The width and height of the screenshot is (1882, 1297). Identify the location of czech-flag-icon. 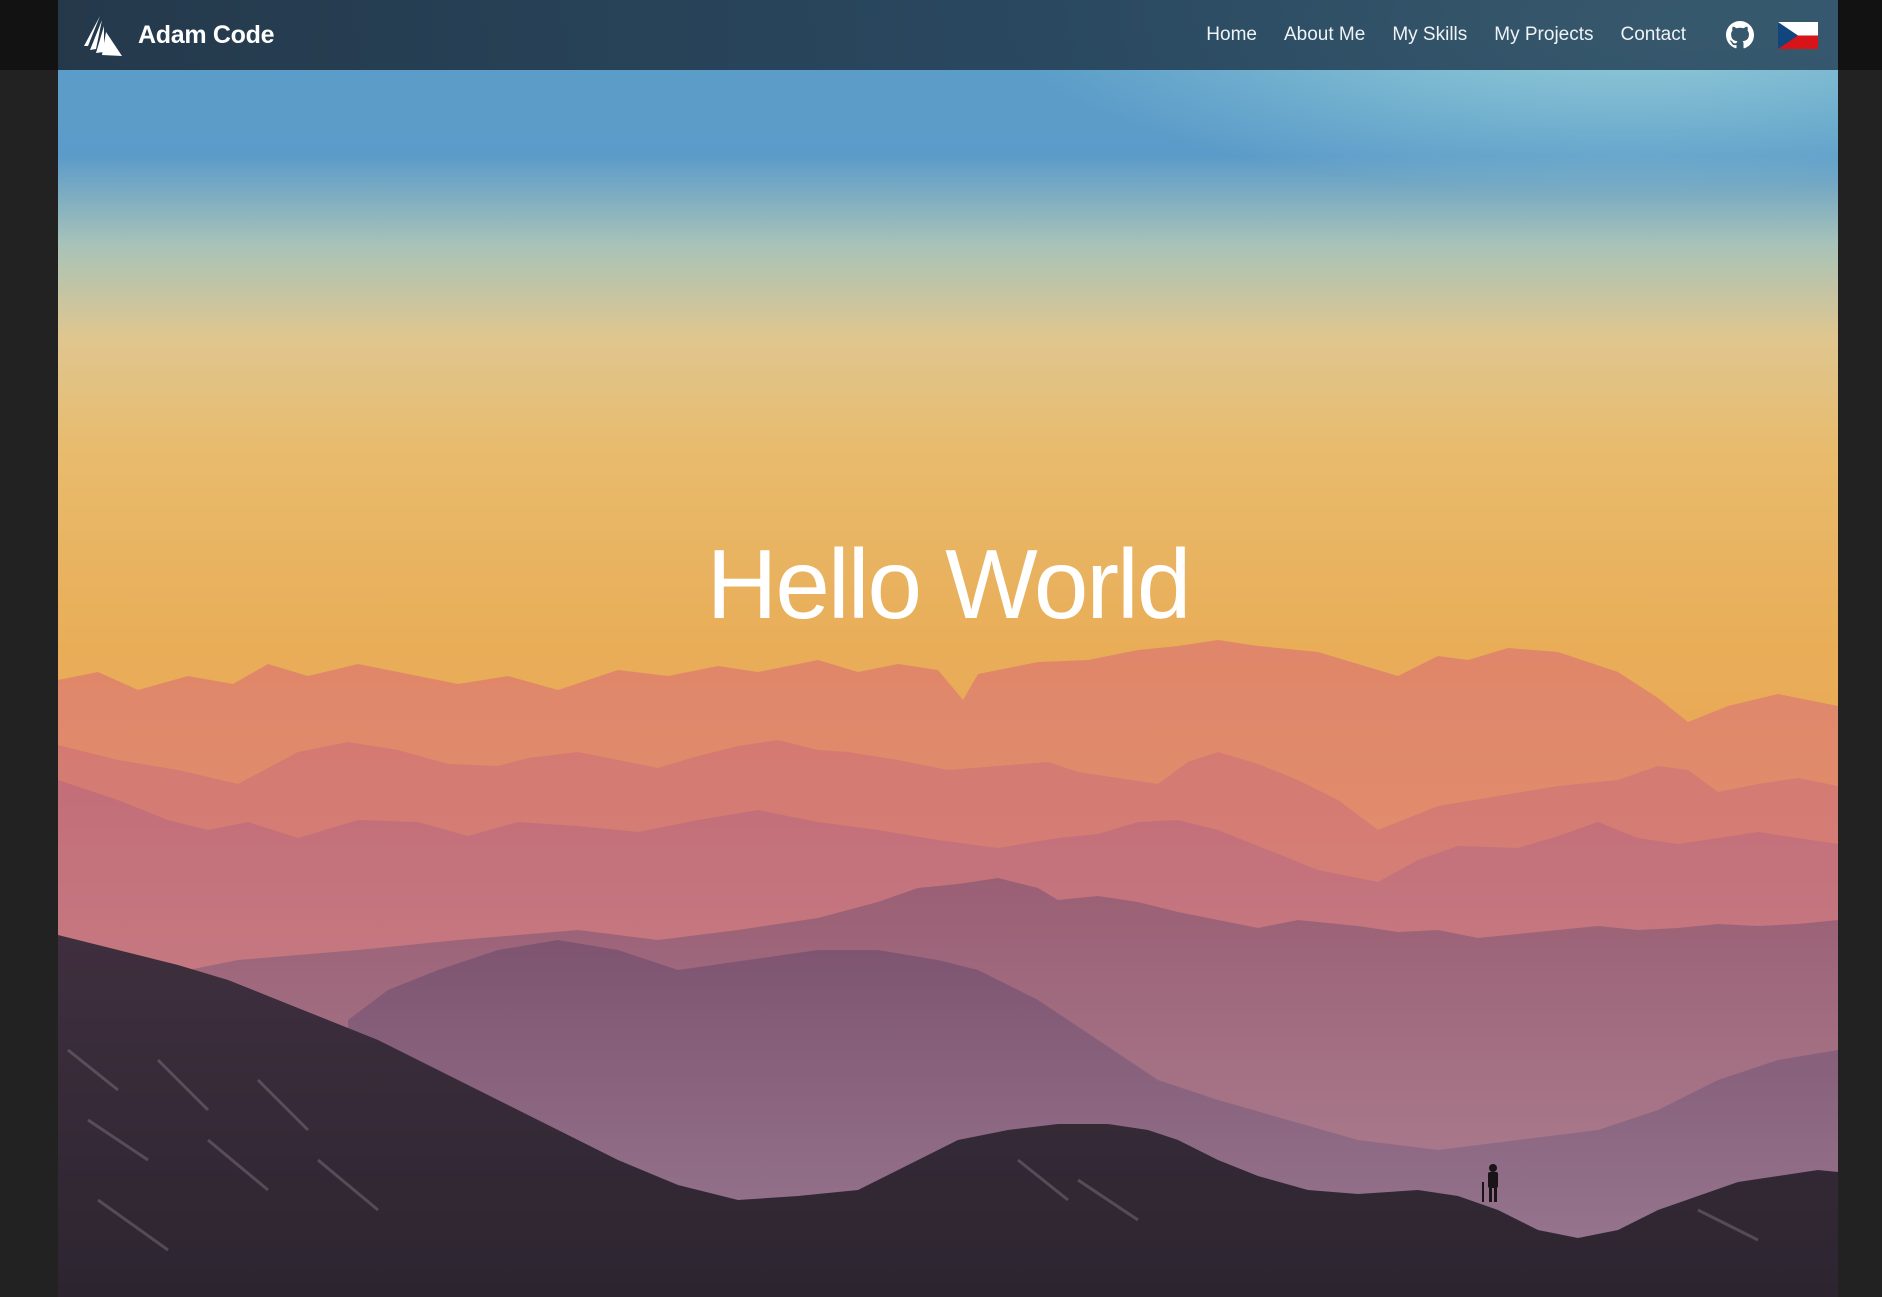
(1798, 35).